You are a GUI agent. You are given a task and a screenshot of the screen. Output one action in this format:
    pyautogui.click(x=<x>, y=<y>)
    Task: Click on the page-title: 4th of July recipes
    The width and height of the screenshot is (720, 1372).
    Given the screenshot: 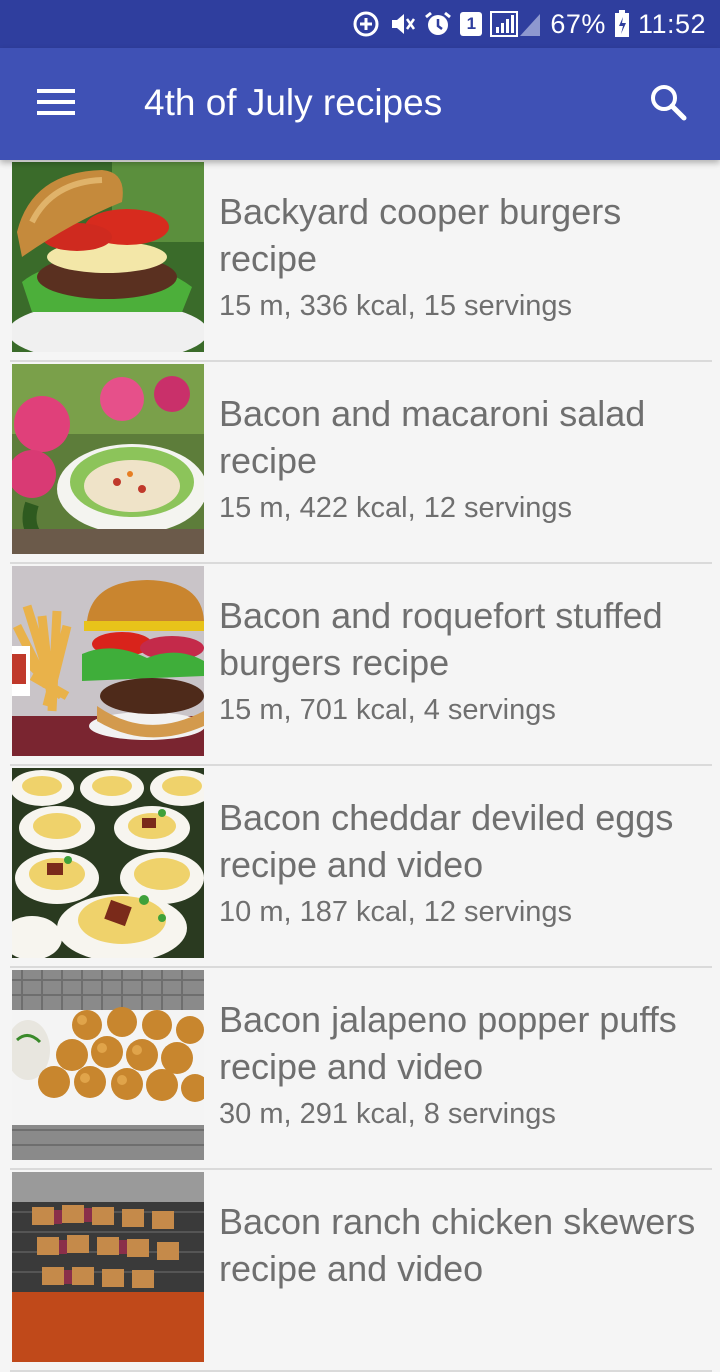 What is the action you would take?
    pyautogui.click(x=293, y=102)
    